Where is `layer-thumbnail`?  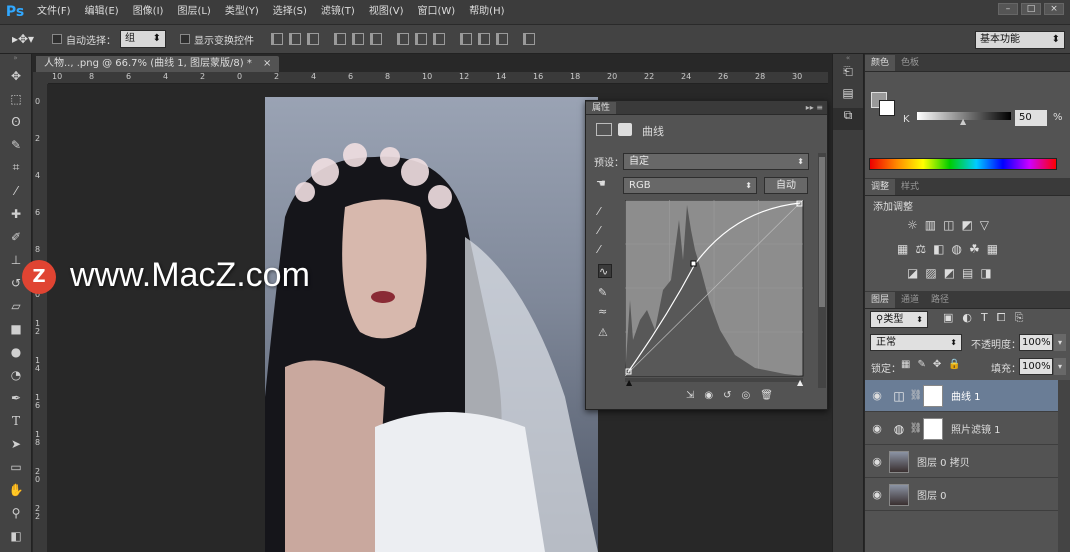
layer-thumbnail is located at coordinates (899, 494).